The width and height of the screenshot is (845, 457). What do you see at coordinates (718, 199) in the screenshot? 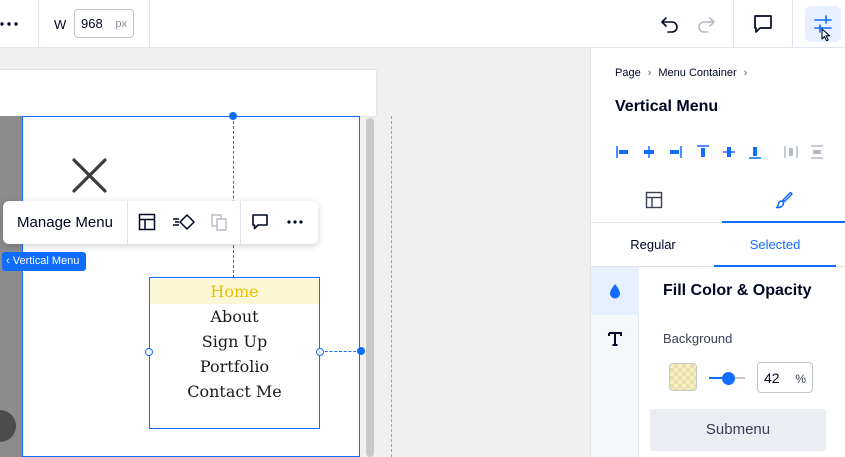
I see `panel-tabs` at bounding box center [718, 199].